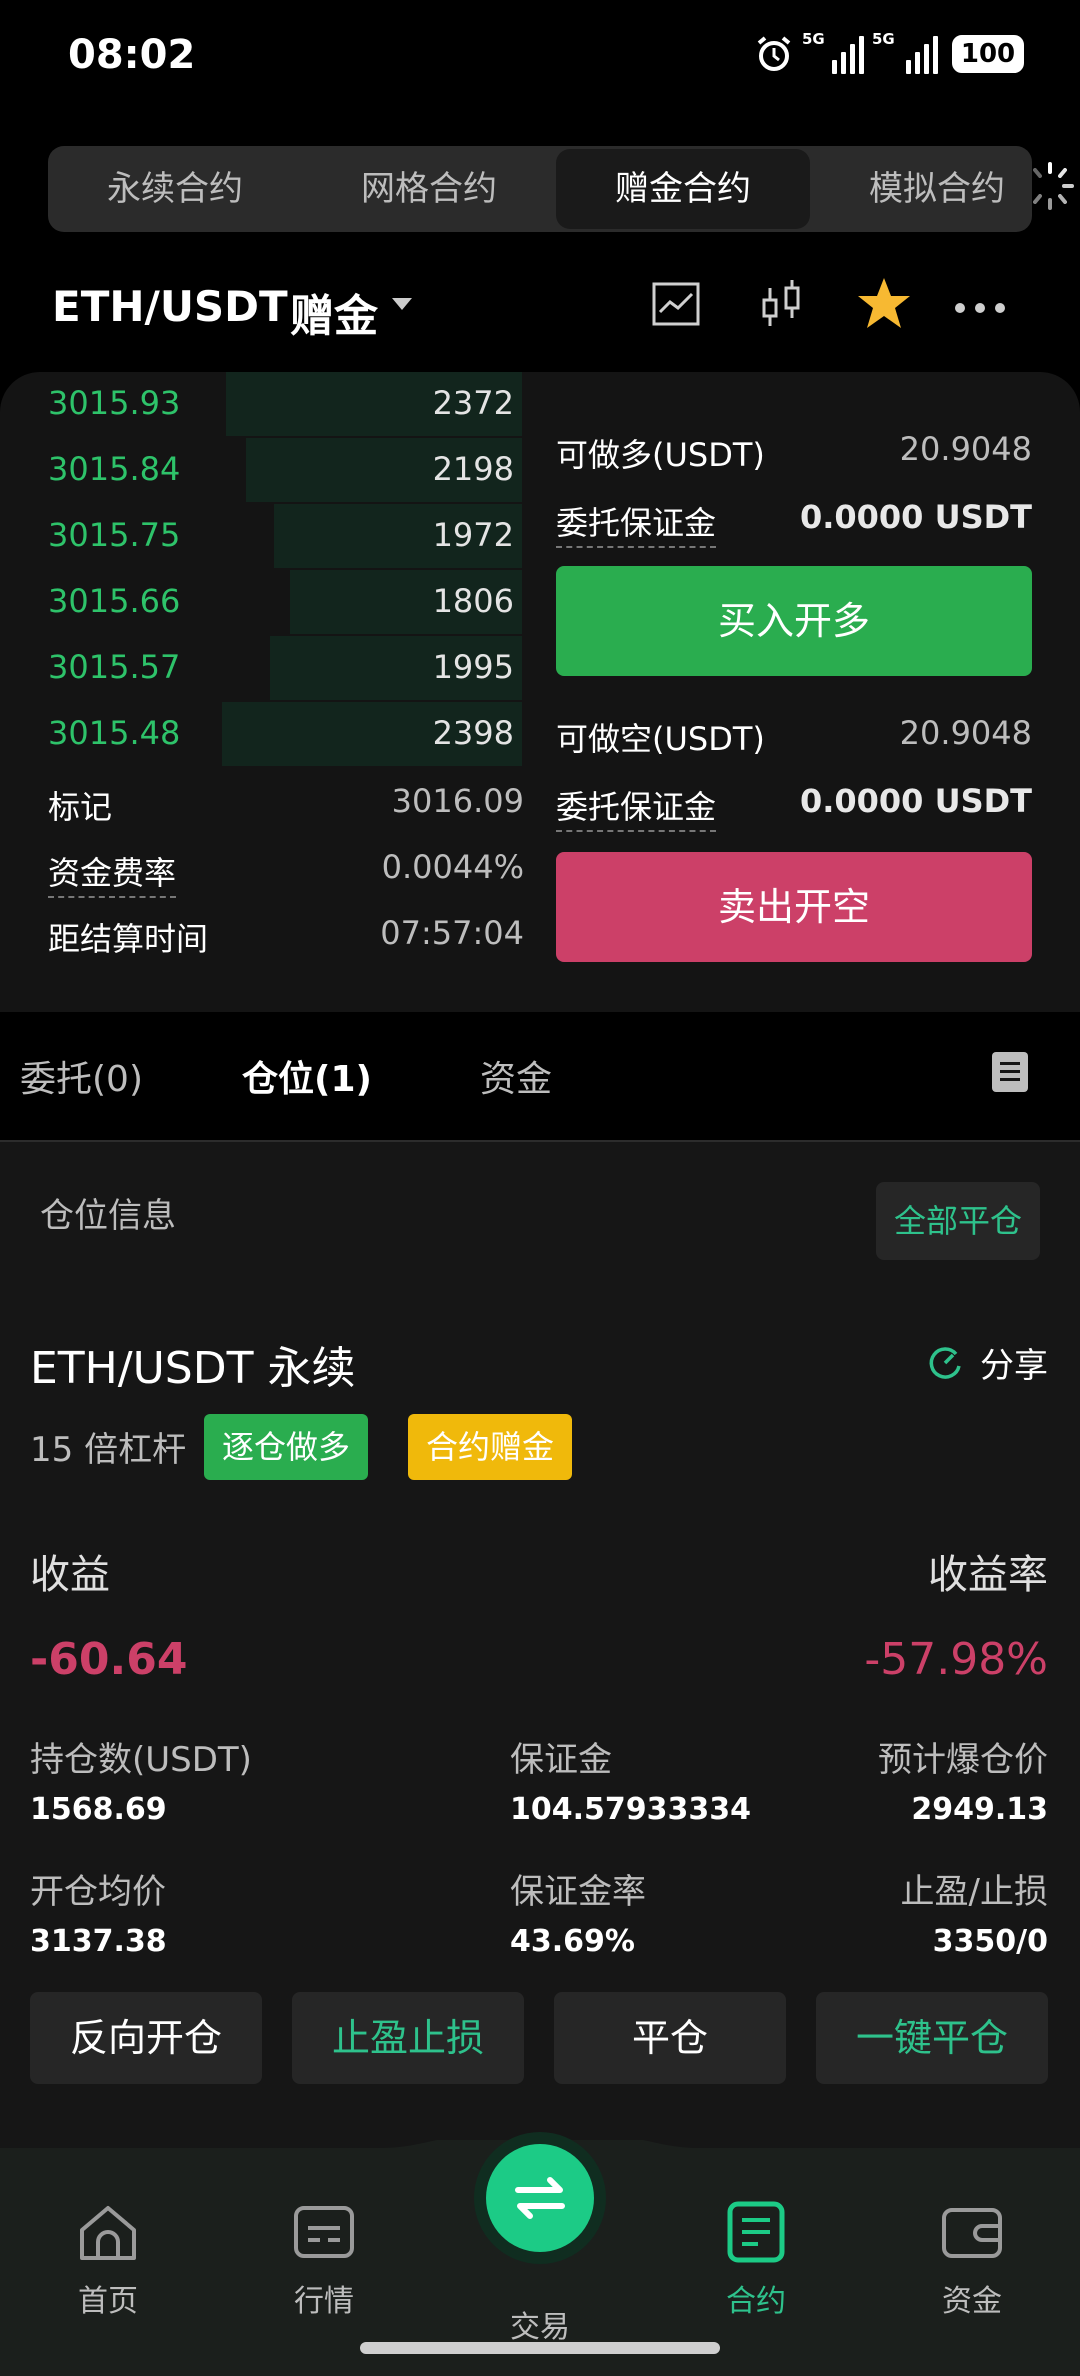 This screenshot has width=1080, height=2376. What do you see at coordinates (473, 535) in the screenshot?
I see `order-qty: 1972` at bounding box center [473, 535].